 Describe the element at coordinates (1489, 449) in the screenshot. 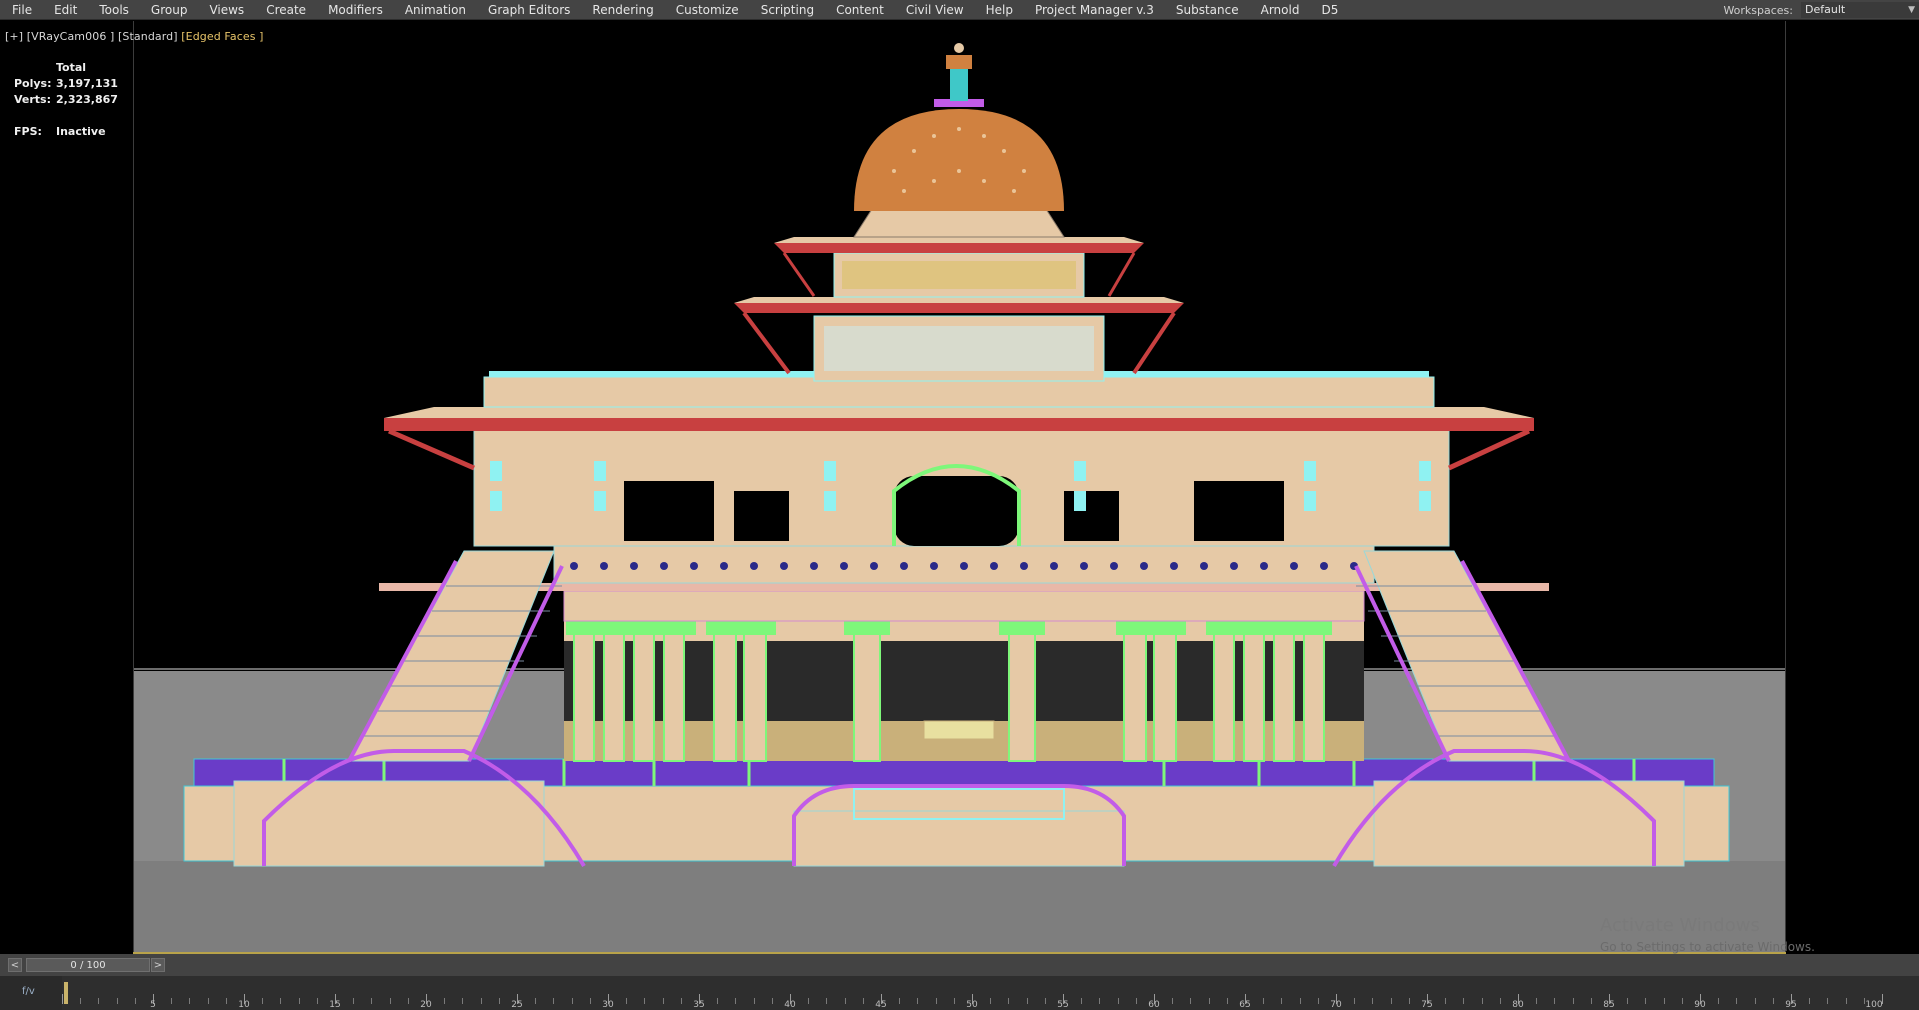

I see `roof-brace-right` at that location.